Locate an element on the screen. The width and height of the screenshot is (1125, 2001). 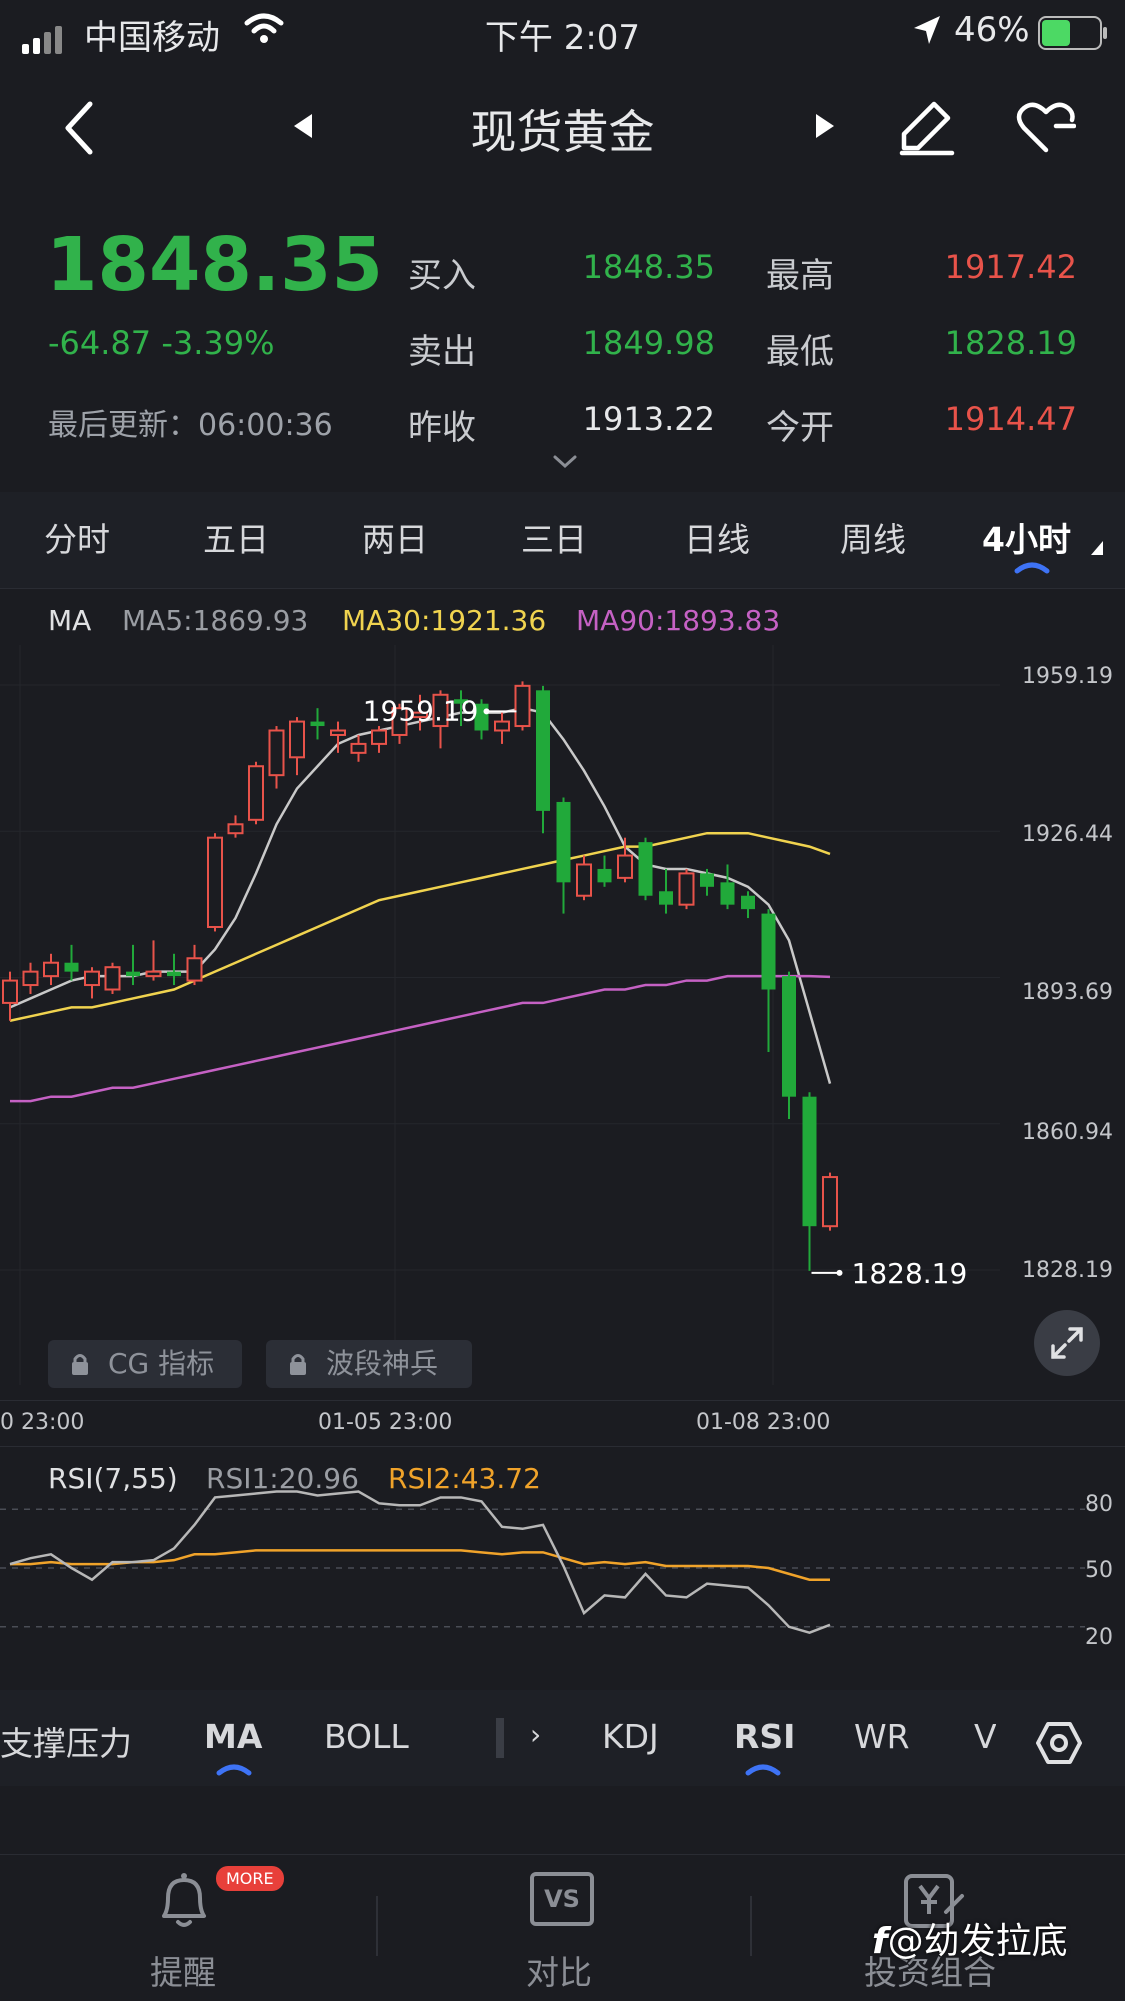
bottom-nav-divider is located at coordinates (562, 1854).